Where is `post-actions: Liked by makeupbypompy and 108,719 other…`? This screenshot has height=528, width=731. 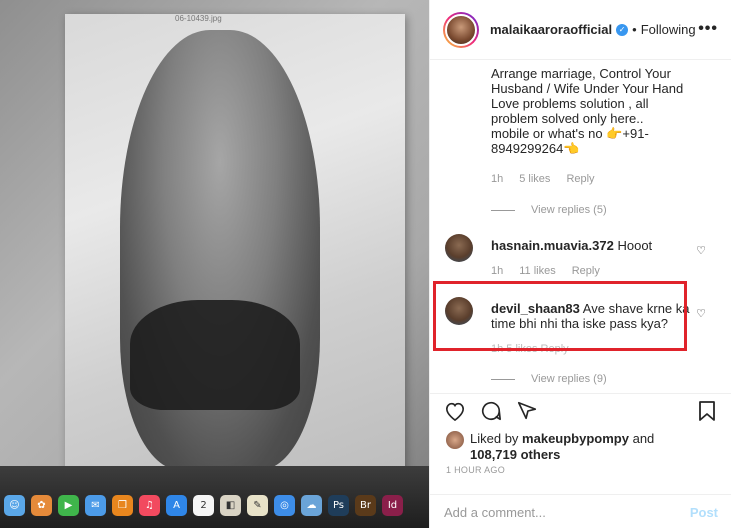 post-actions: Liked by makeupbypompy and 108,719 other… is located at coordinates (580, 460).